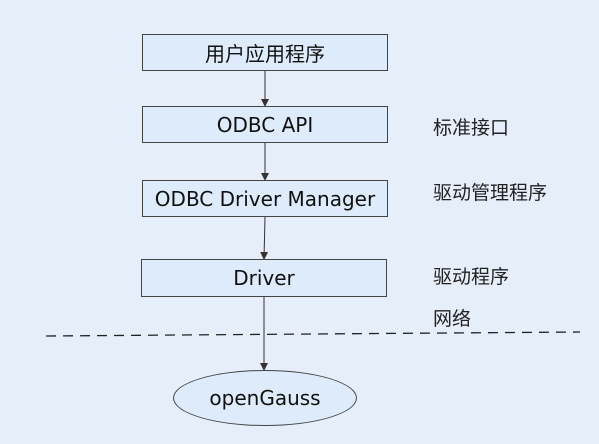 The height and width of the screenshot is (444, 599). Describe the element at coordinates (264, 238) in the screenshot. I see `arrow-manager-to-driver` at that location.